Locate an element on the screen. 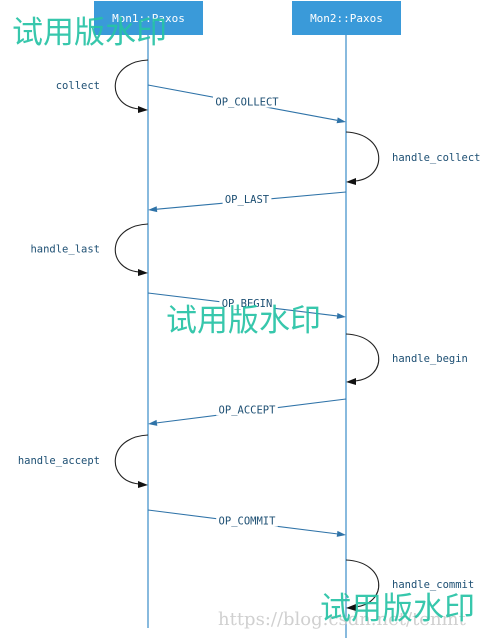  trial-watermark-bottom: 试用版水印 is located at coordinates (397, 609).